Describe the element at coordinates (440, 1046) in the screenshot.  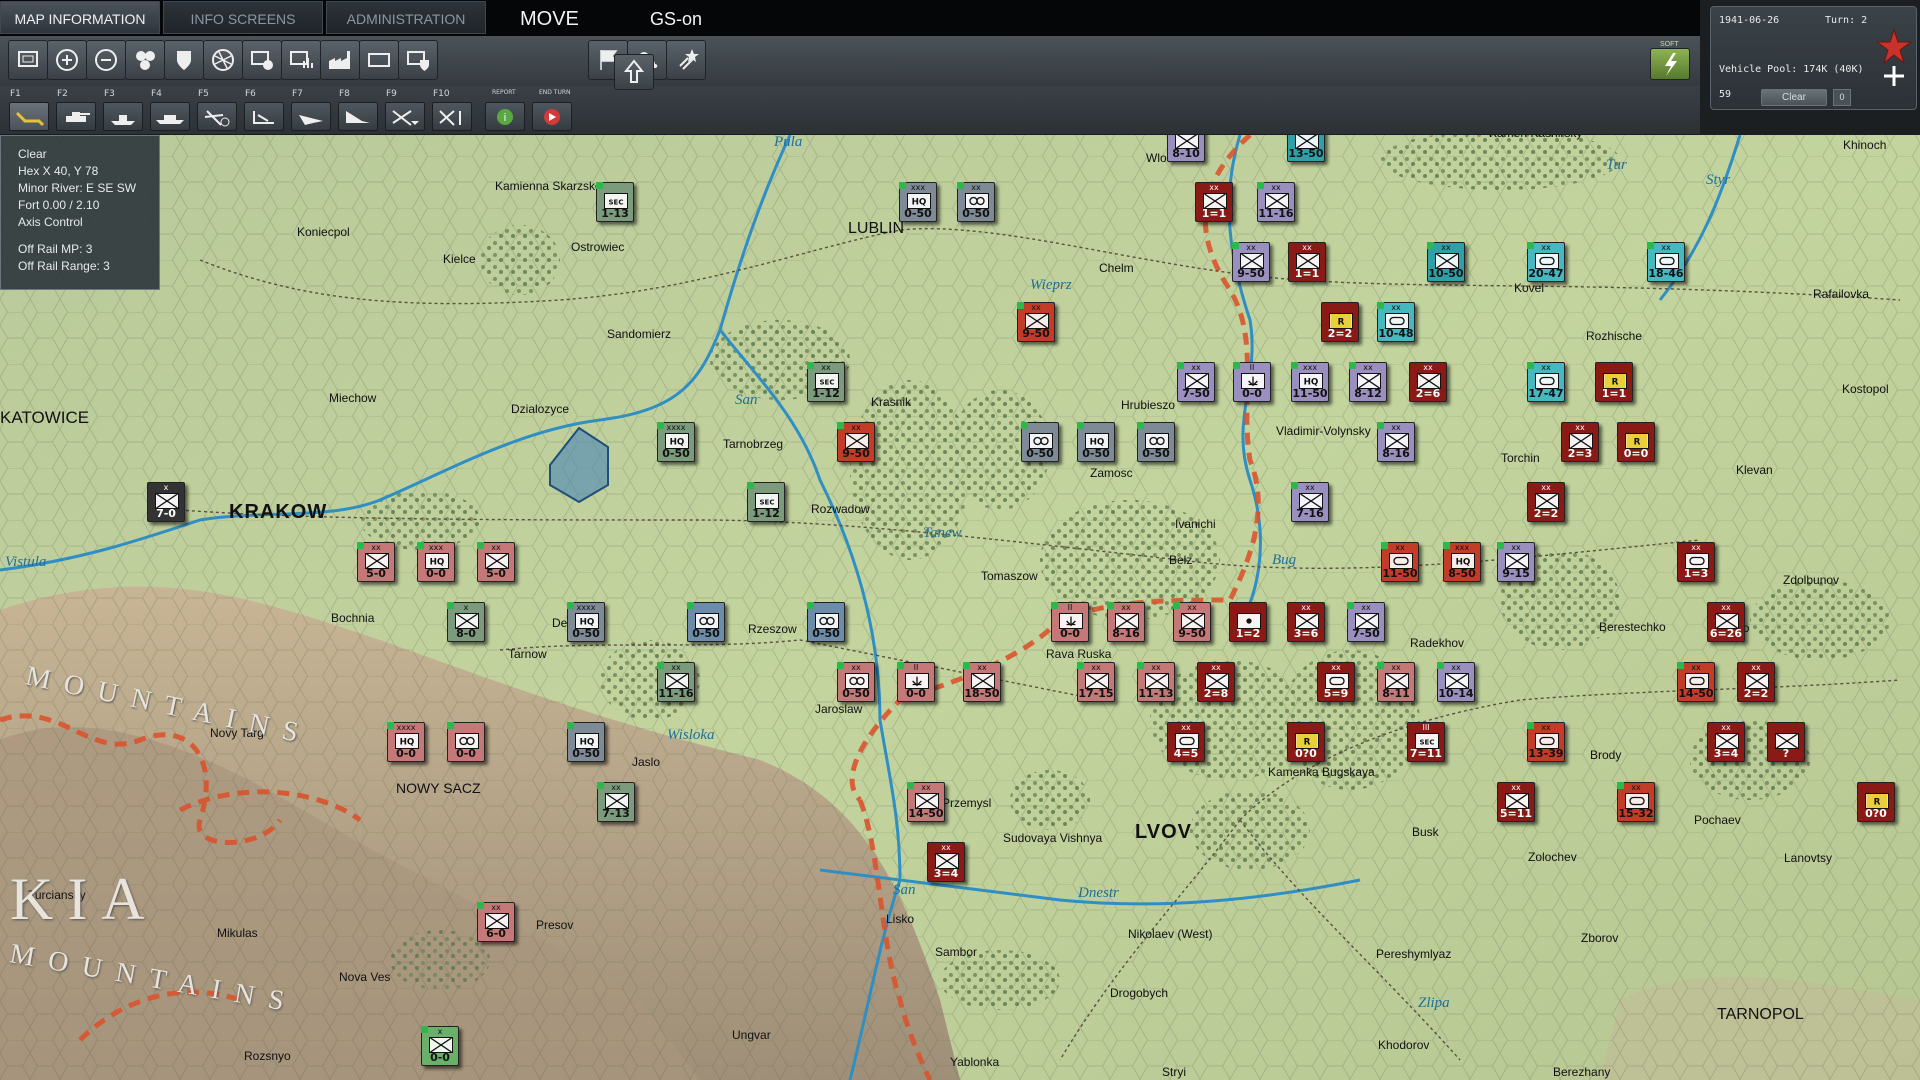
I see `axis-unit-counter: x 0-0` at that location.